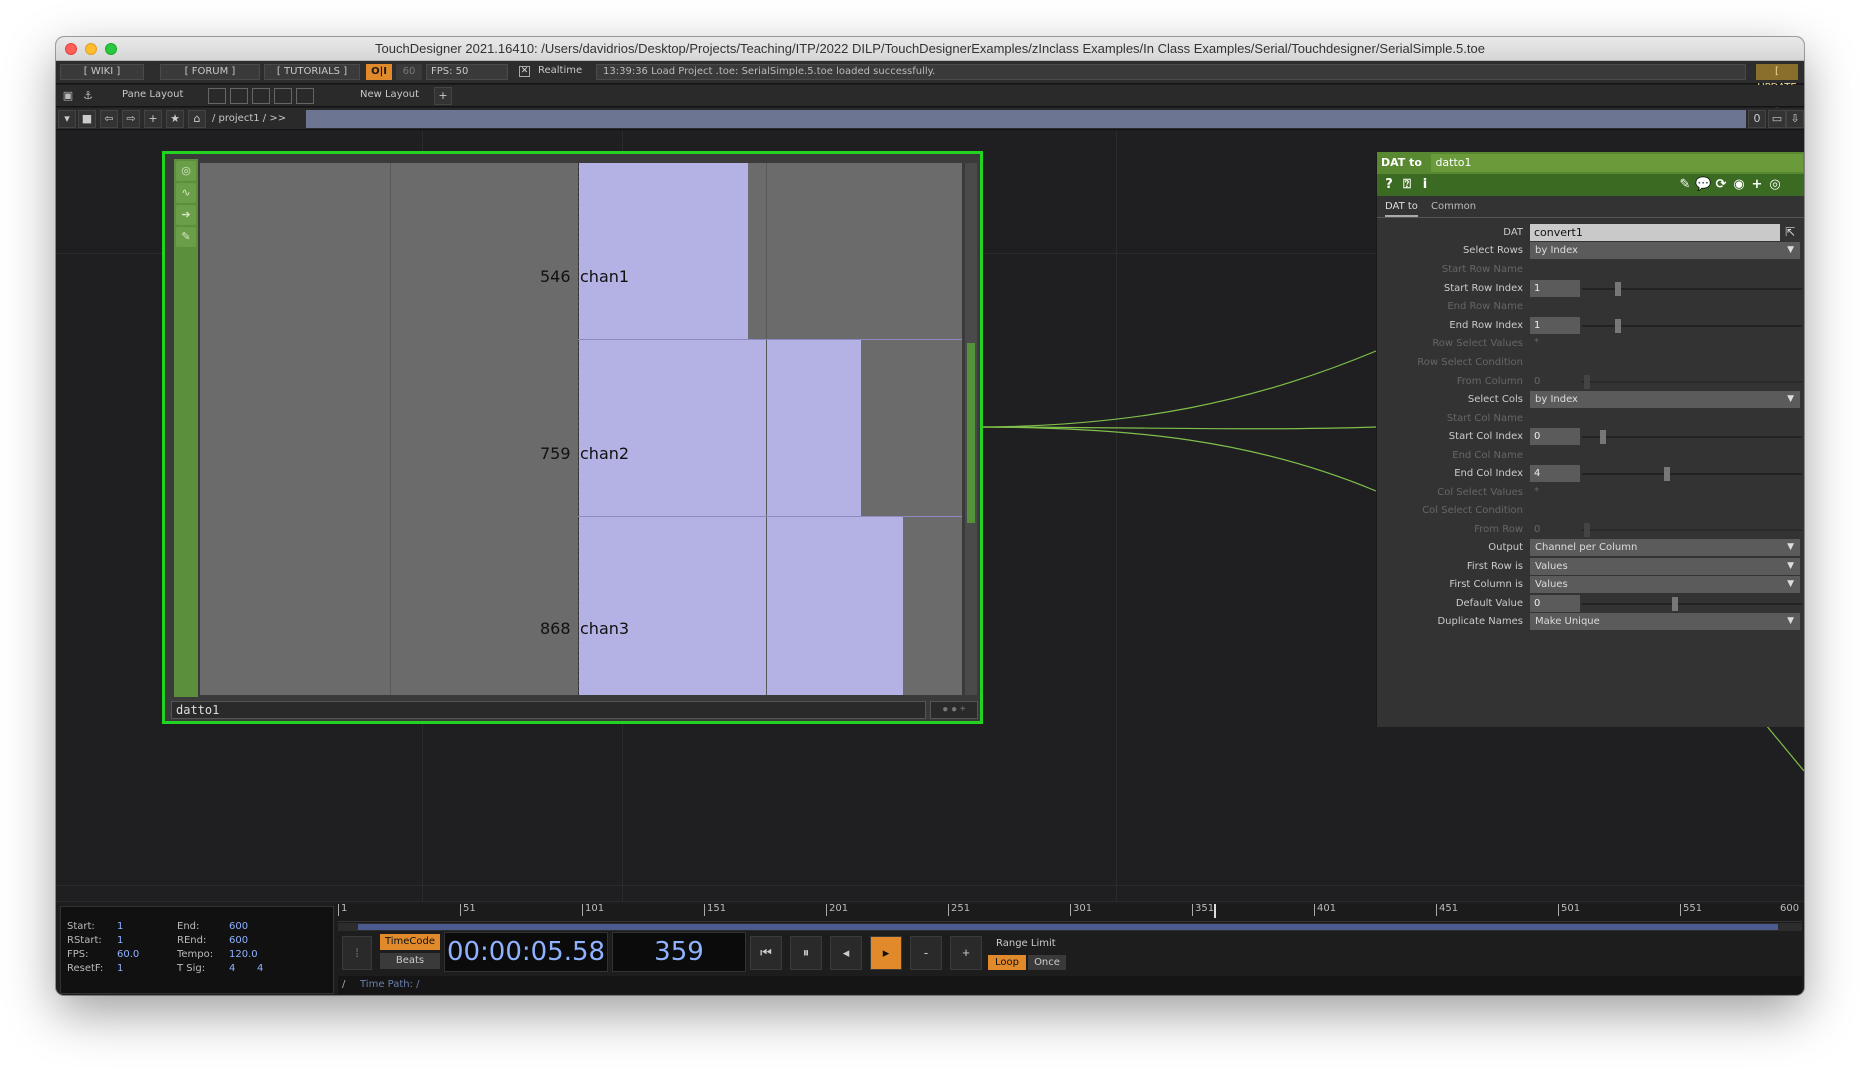 The image size is (1860, 1070). Describe the element at coordinates (239, 96) in the screenshot. I see `layout-split-v-button` at that location.